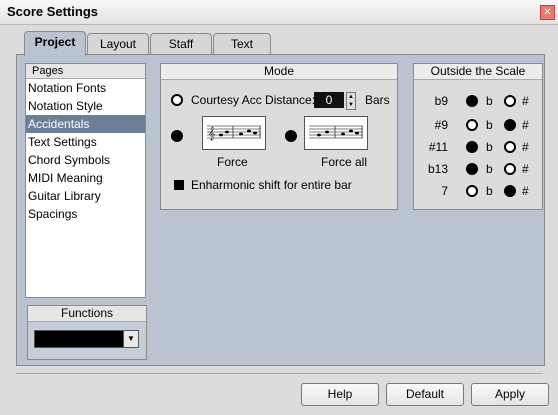 Image resolution: width=558 pixels, height=415 pixels. I want to click on scale-row: #11 b #, so click(478, 147).